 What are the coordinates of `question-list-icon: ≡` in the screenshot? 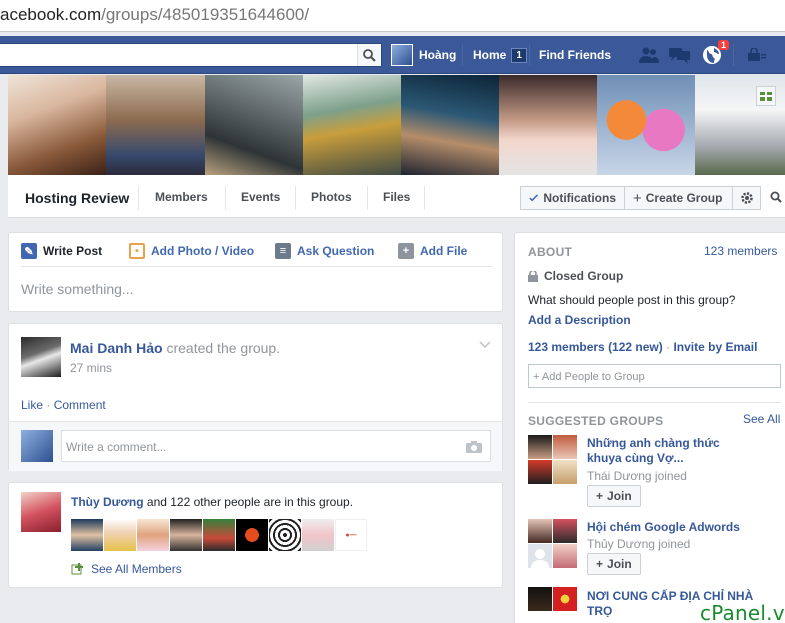 It's located at (283, 251).